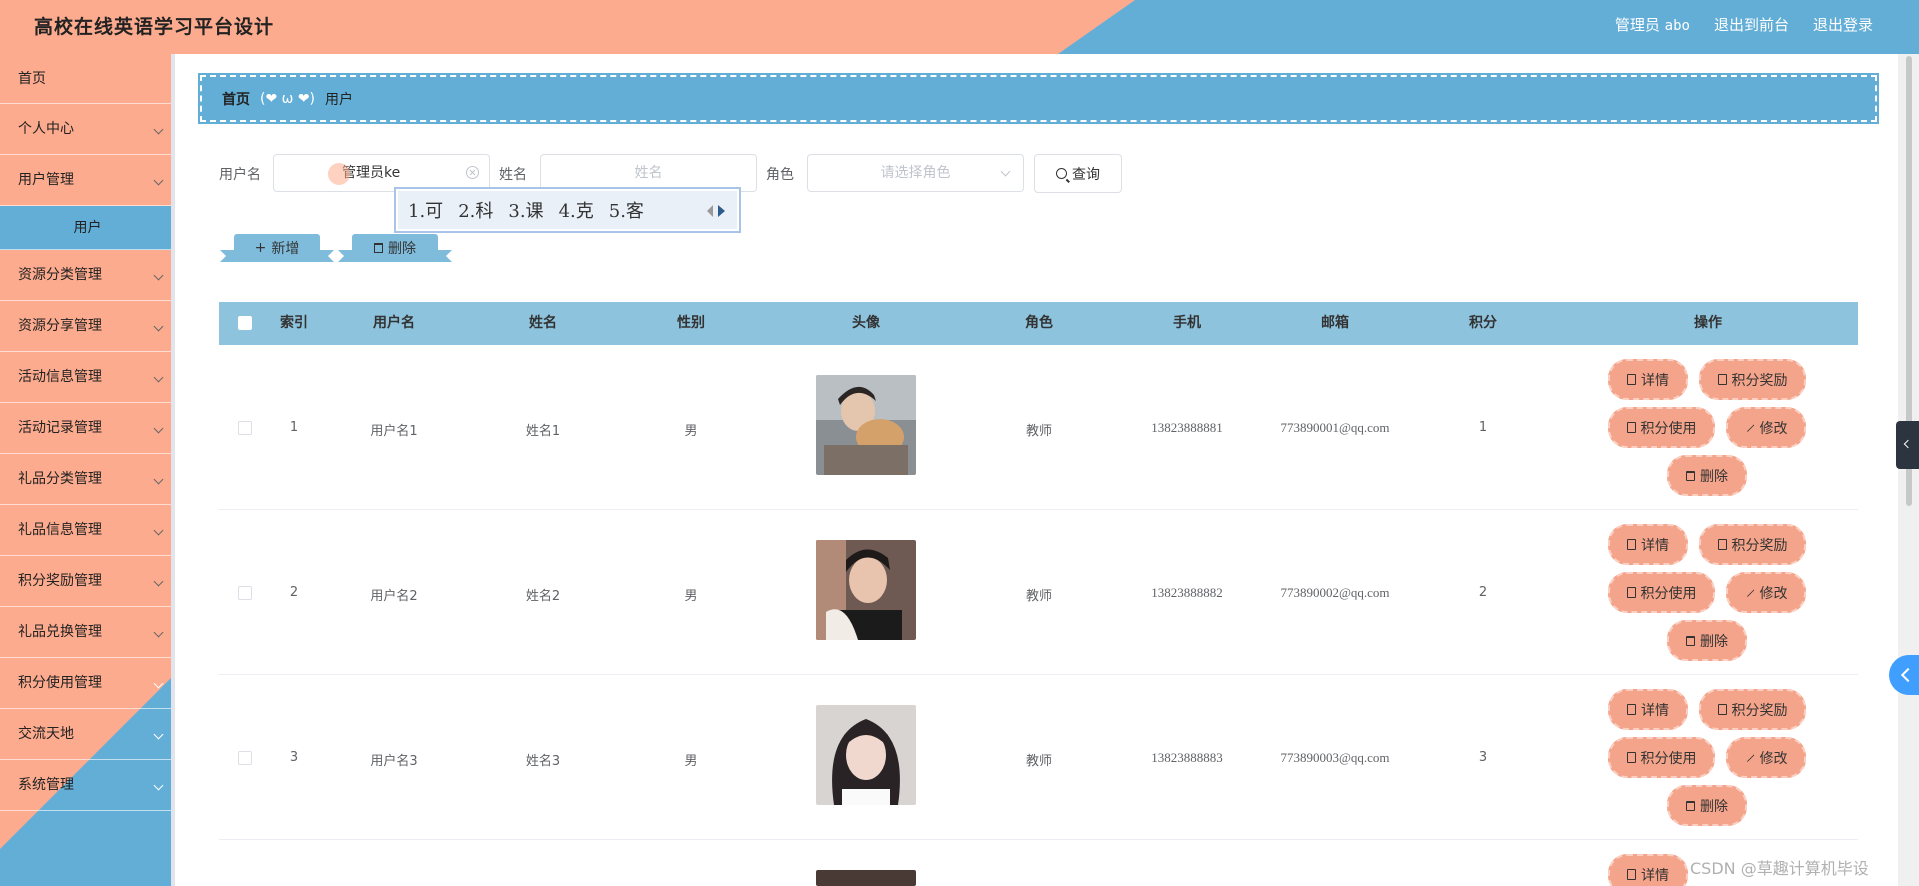 This screenshot has height=886, width=1919. I want to click on column-header: 索引, so click(294, 323).